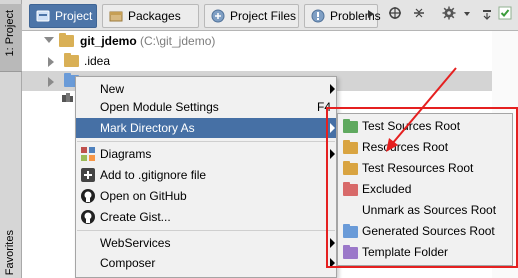 This screenshot has height=278, width=518. Describe the element at coordinates (206, 243) in the screenshot. I see `menu-item-webservices: WebServices` at that location.